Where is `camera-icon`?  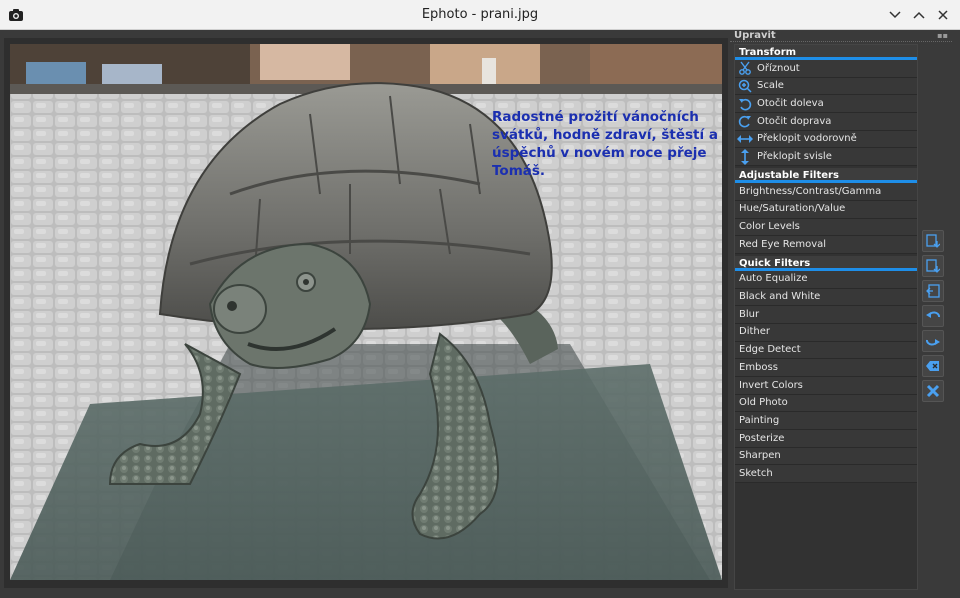
camera-icon is located at coordinates (16, 15).